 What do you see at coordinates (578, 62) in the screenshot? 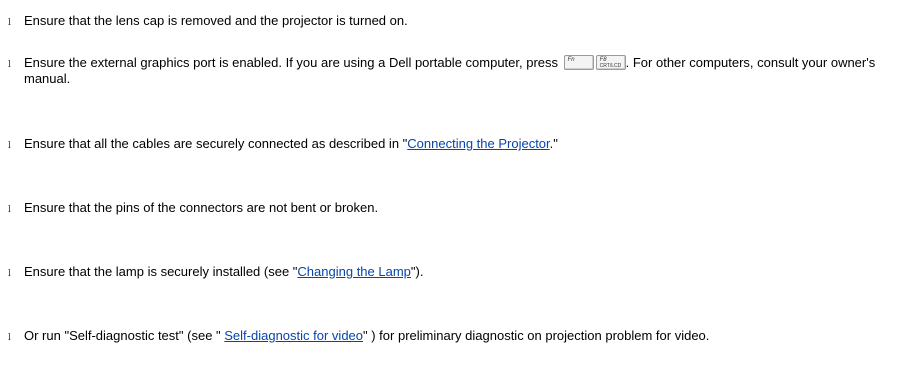
I see `fn-key-icon: Fn` at bounding box center [578, 62].